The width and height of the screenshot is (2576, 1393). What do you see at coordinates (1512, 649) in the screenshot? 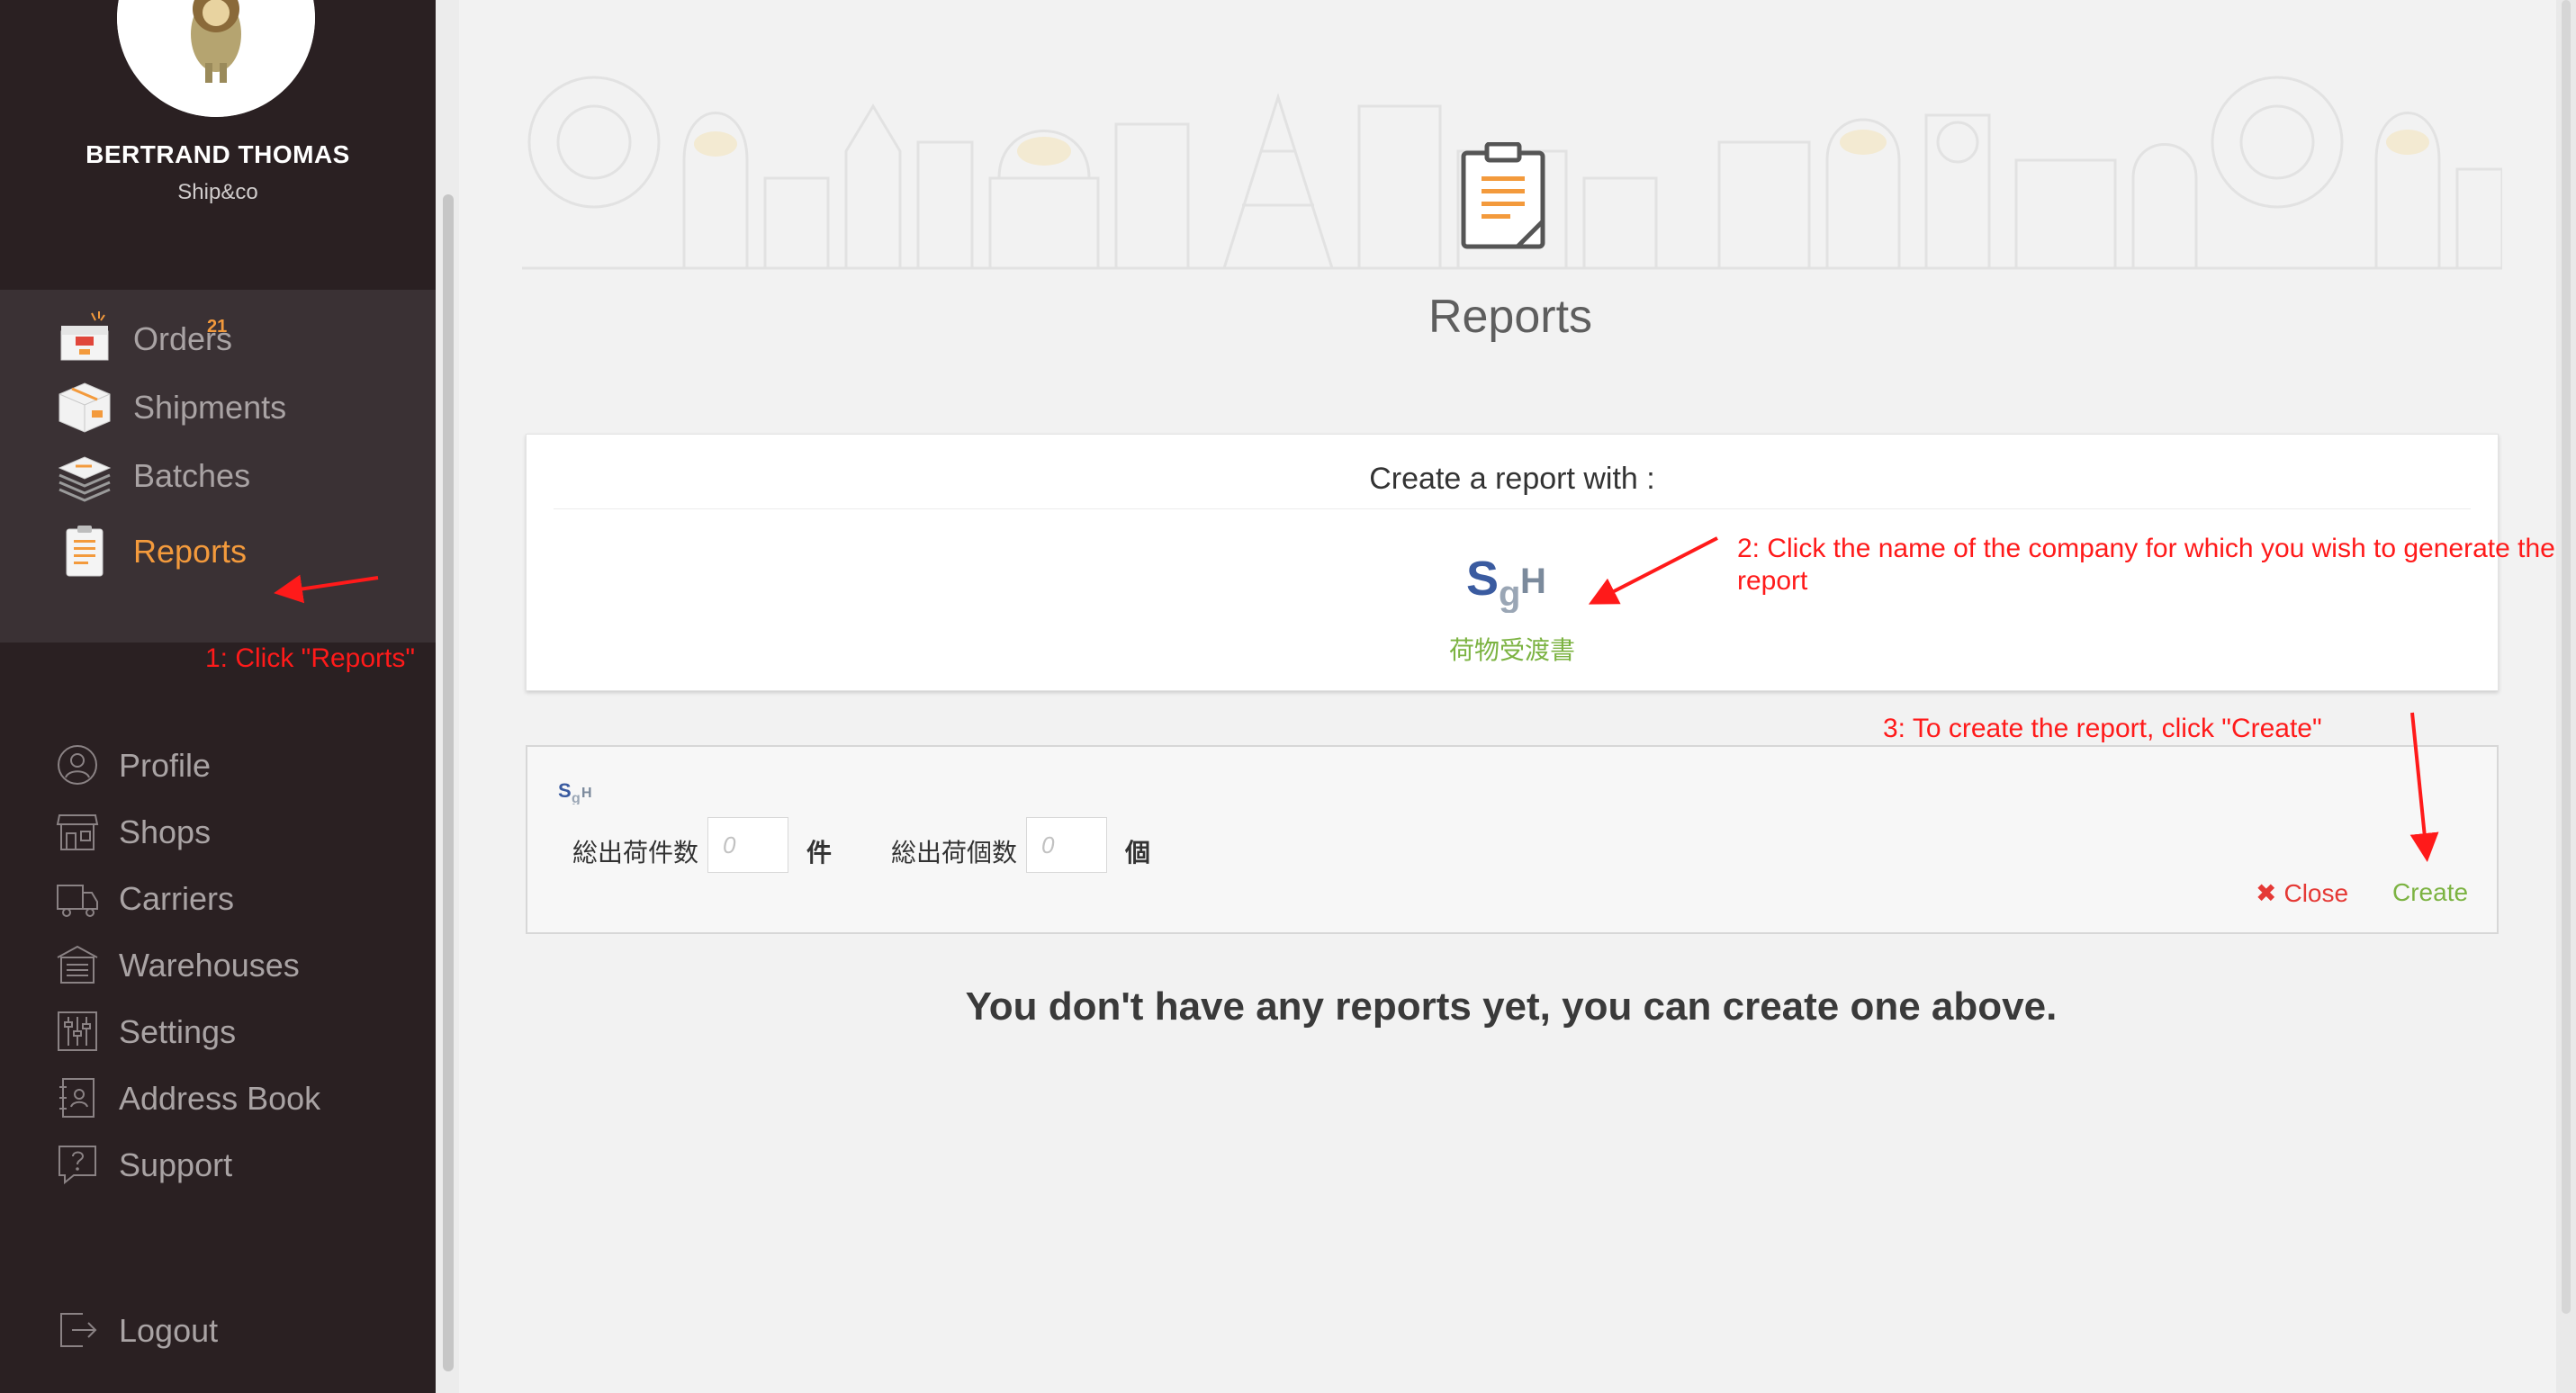
I see `carrier-name-link: 荷物受渡書` at bounding box center [1512, 649].